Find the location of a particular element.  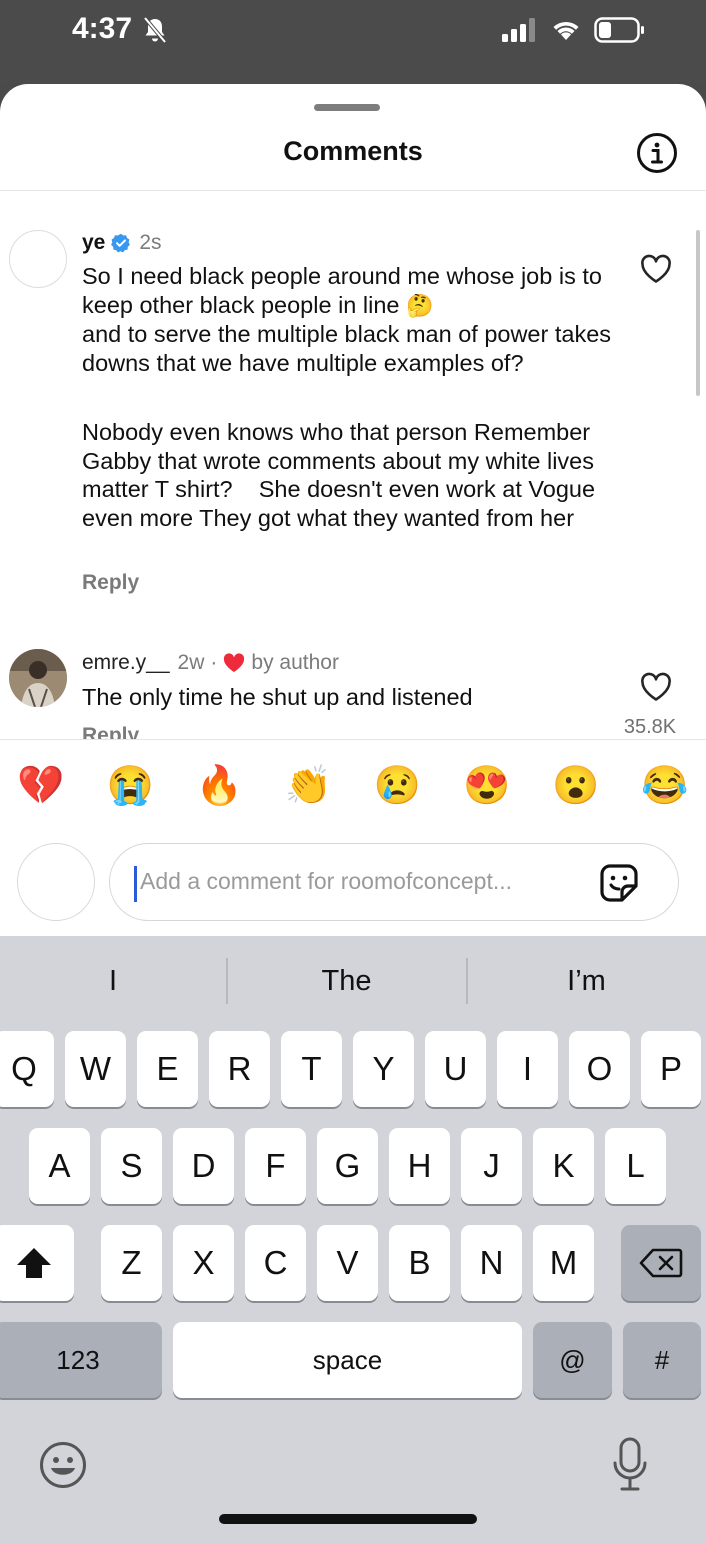

key-g: G is located at coordinates (347, 1166).